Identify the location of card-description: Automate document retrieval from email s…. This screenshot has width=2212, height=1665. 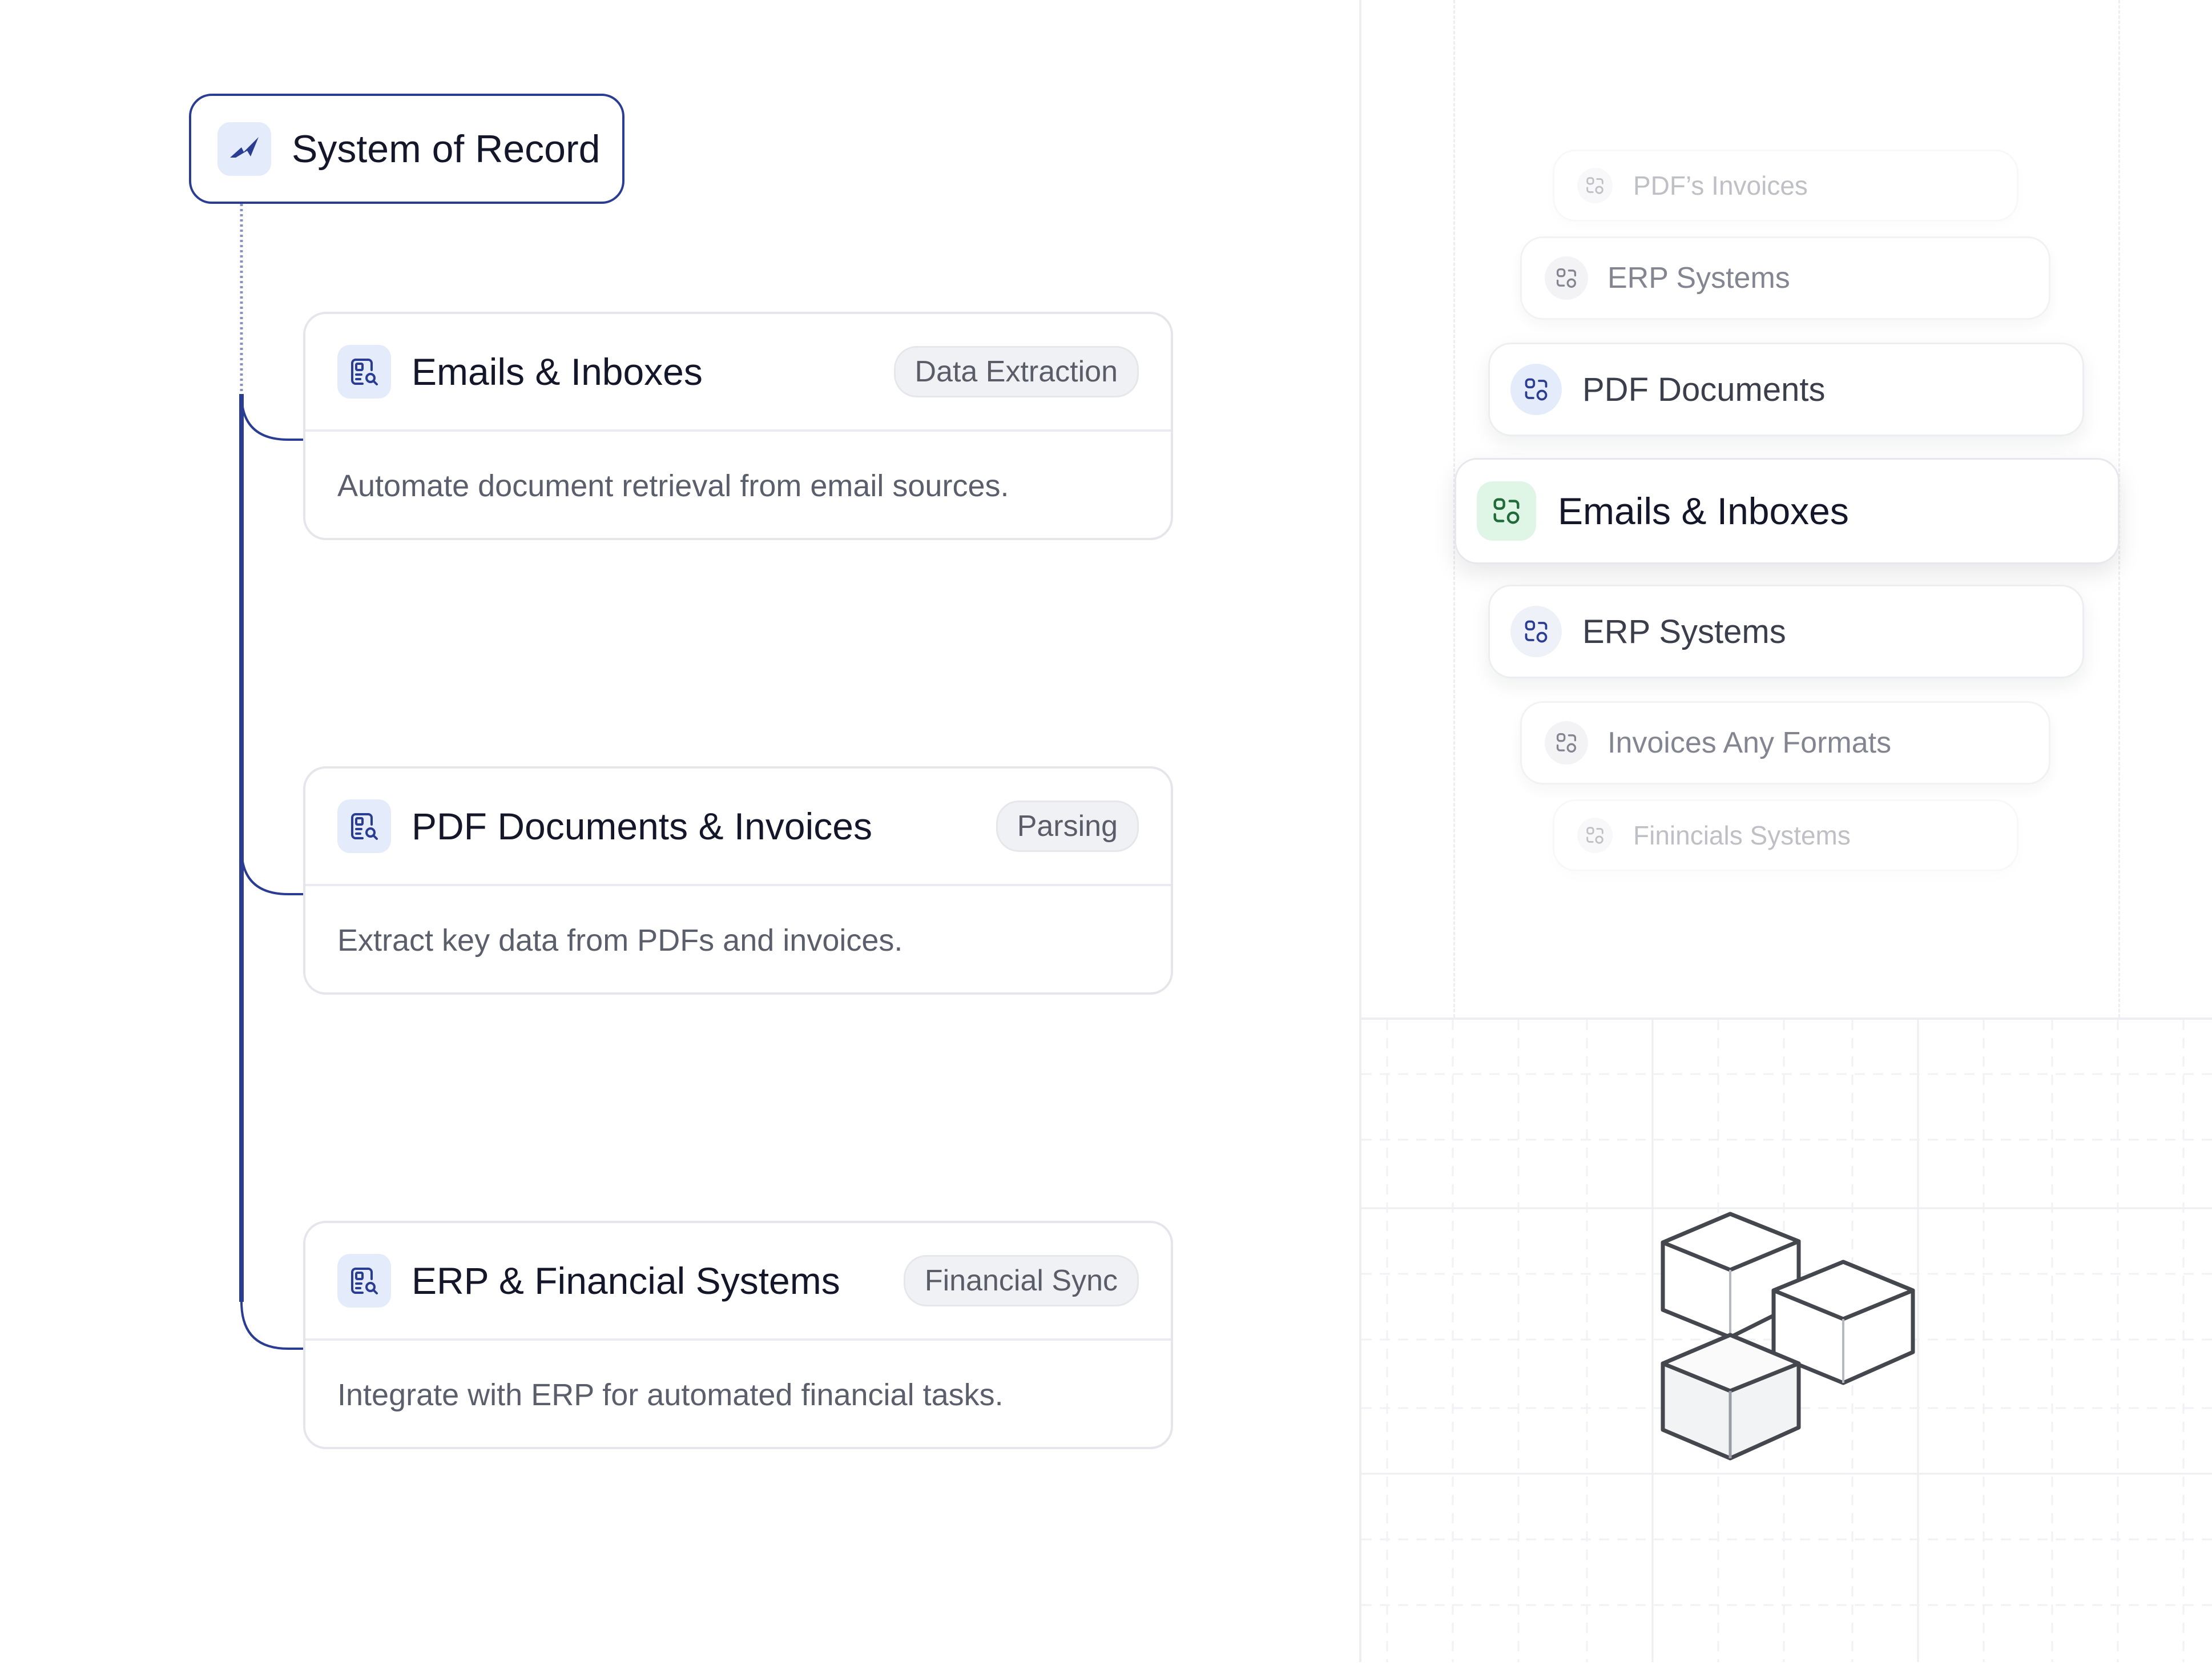
(673, 486).